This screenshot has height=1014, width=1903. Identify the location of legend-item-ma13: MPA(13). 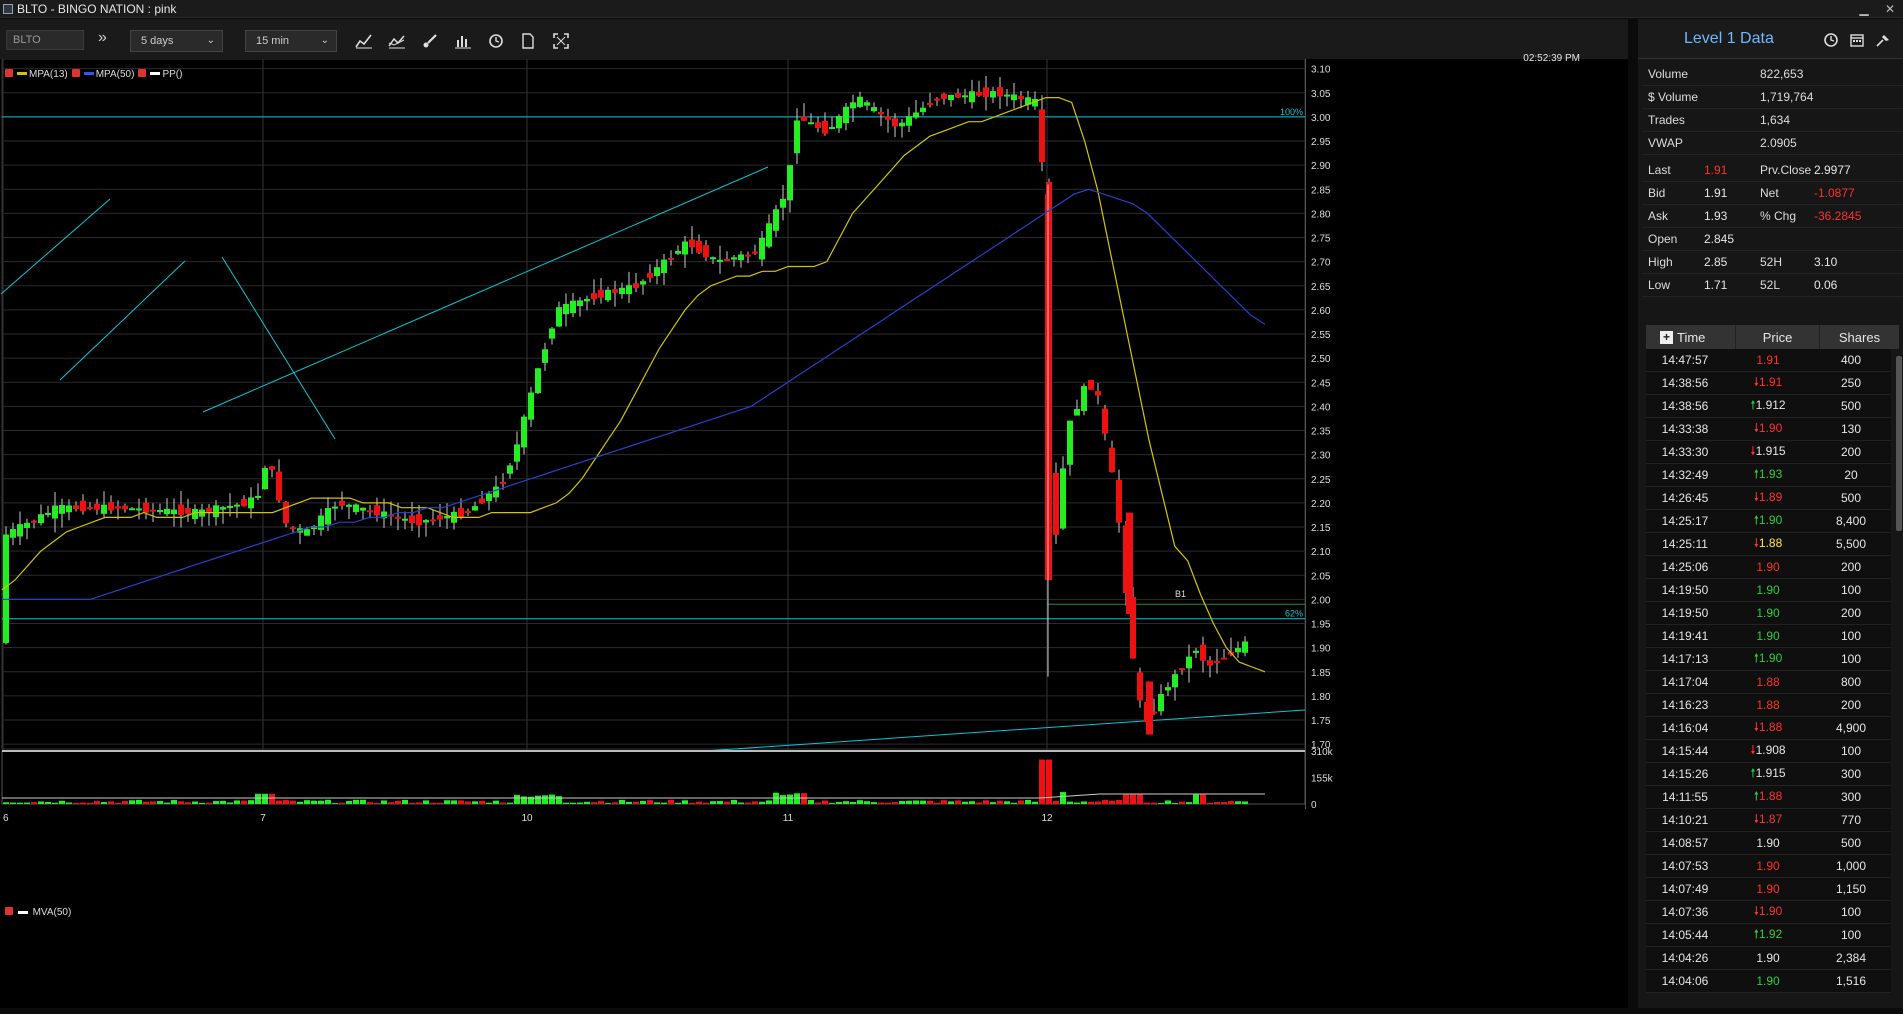
(36, 74).